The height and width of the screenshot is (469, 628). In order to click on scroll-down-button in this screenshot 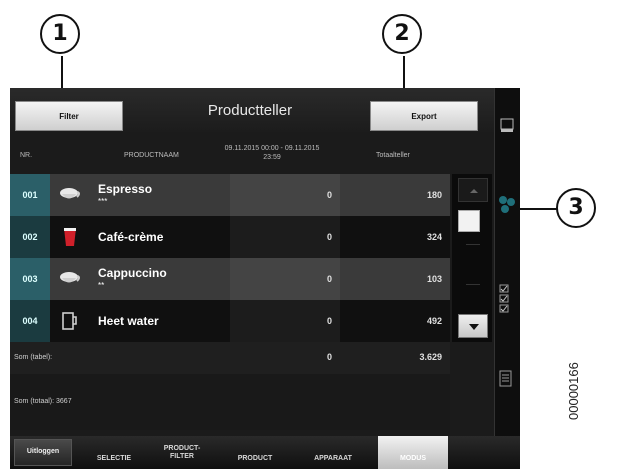, I will do `click(473, 326)`.